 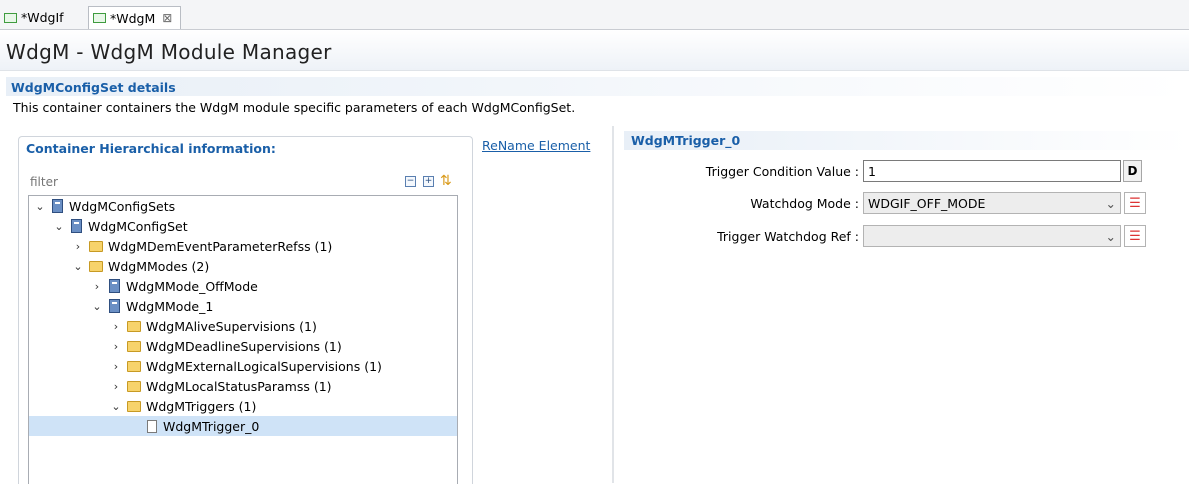 I want to click on tab-label: *WdgM, so click(x=133, y=18).